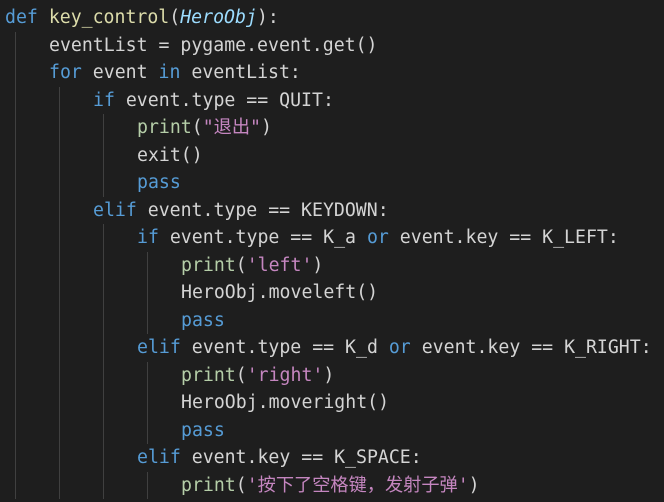  What do you see at coordinates (169, 72) in the screenshot?
I see `code-token: in` at bounding box center [169, 72].